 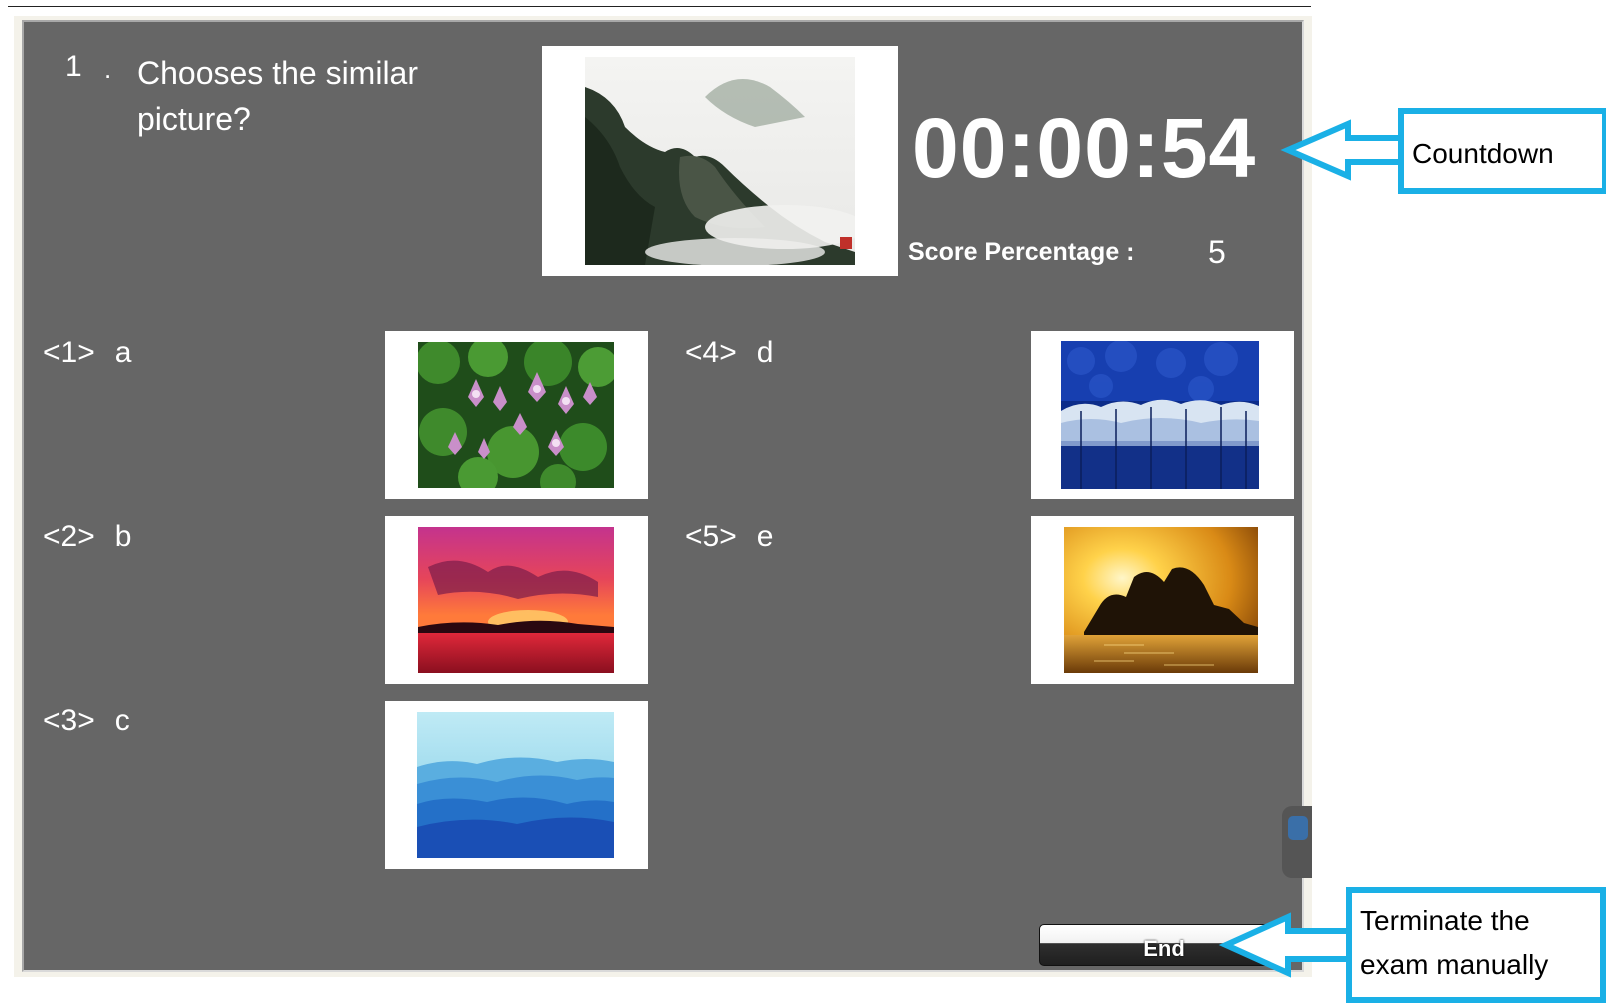 I want to click on option-a-image-card, so click(x=516, y=415).